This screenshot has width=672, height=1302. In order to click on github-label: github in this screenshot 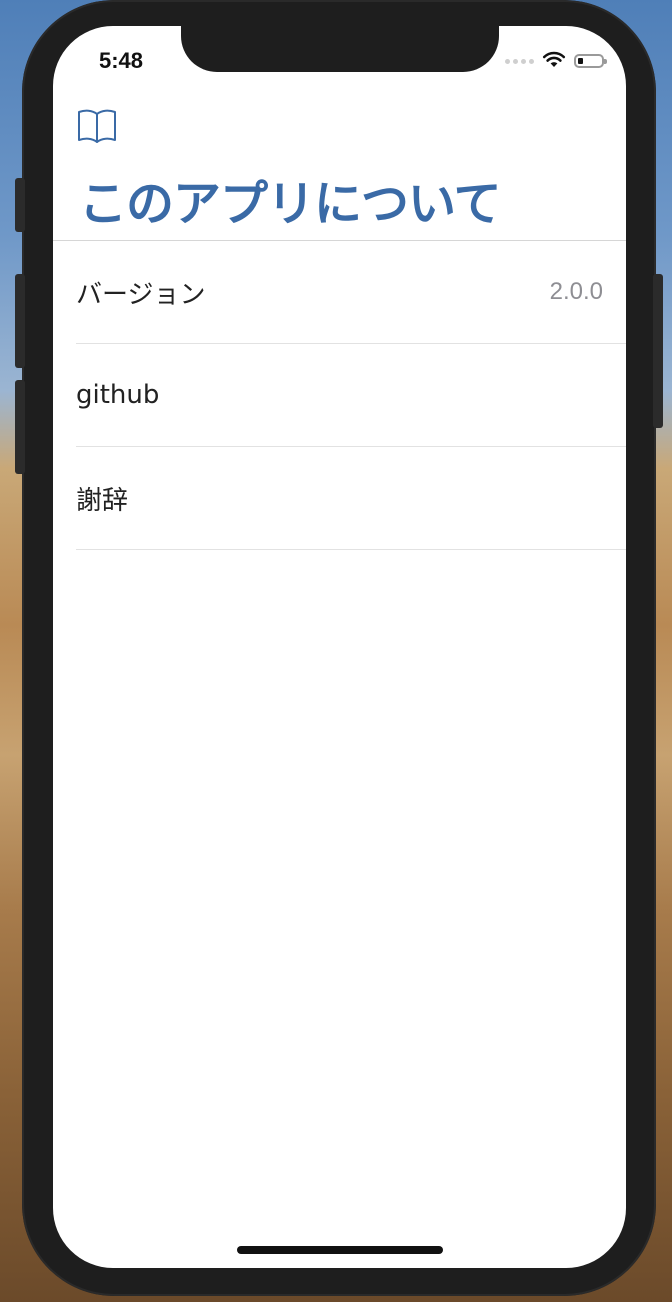, I will do `click(118, 395)`.